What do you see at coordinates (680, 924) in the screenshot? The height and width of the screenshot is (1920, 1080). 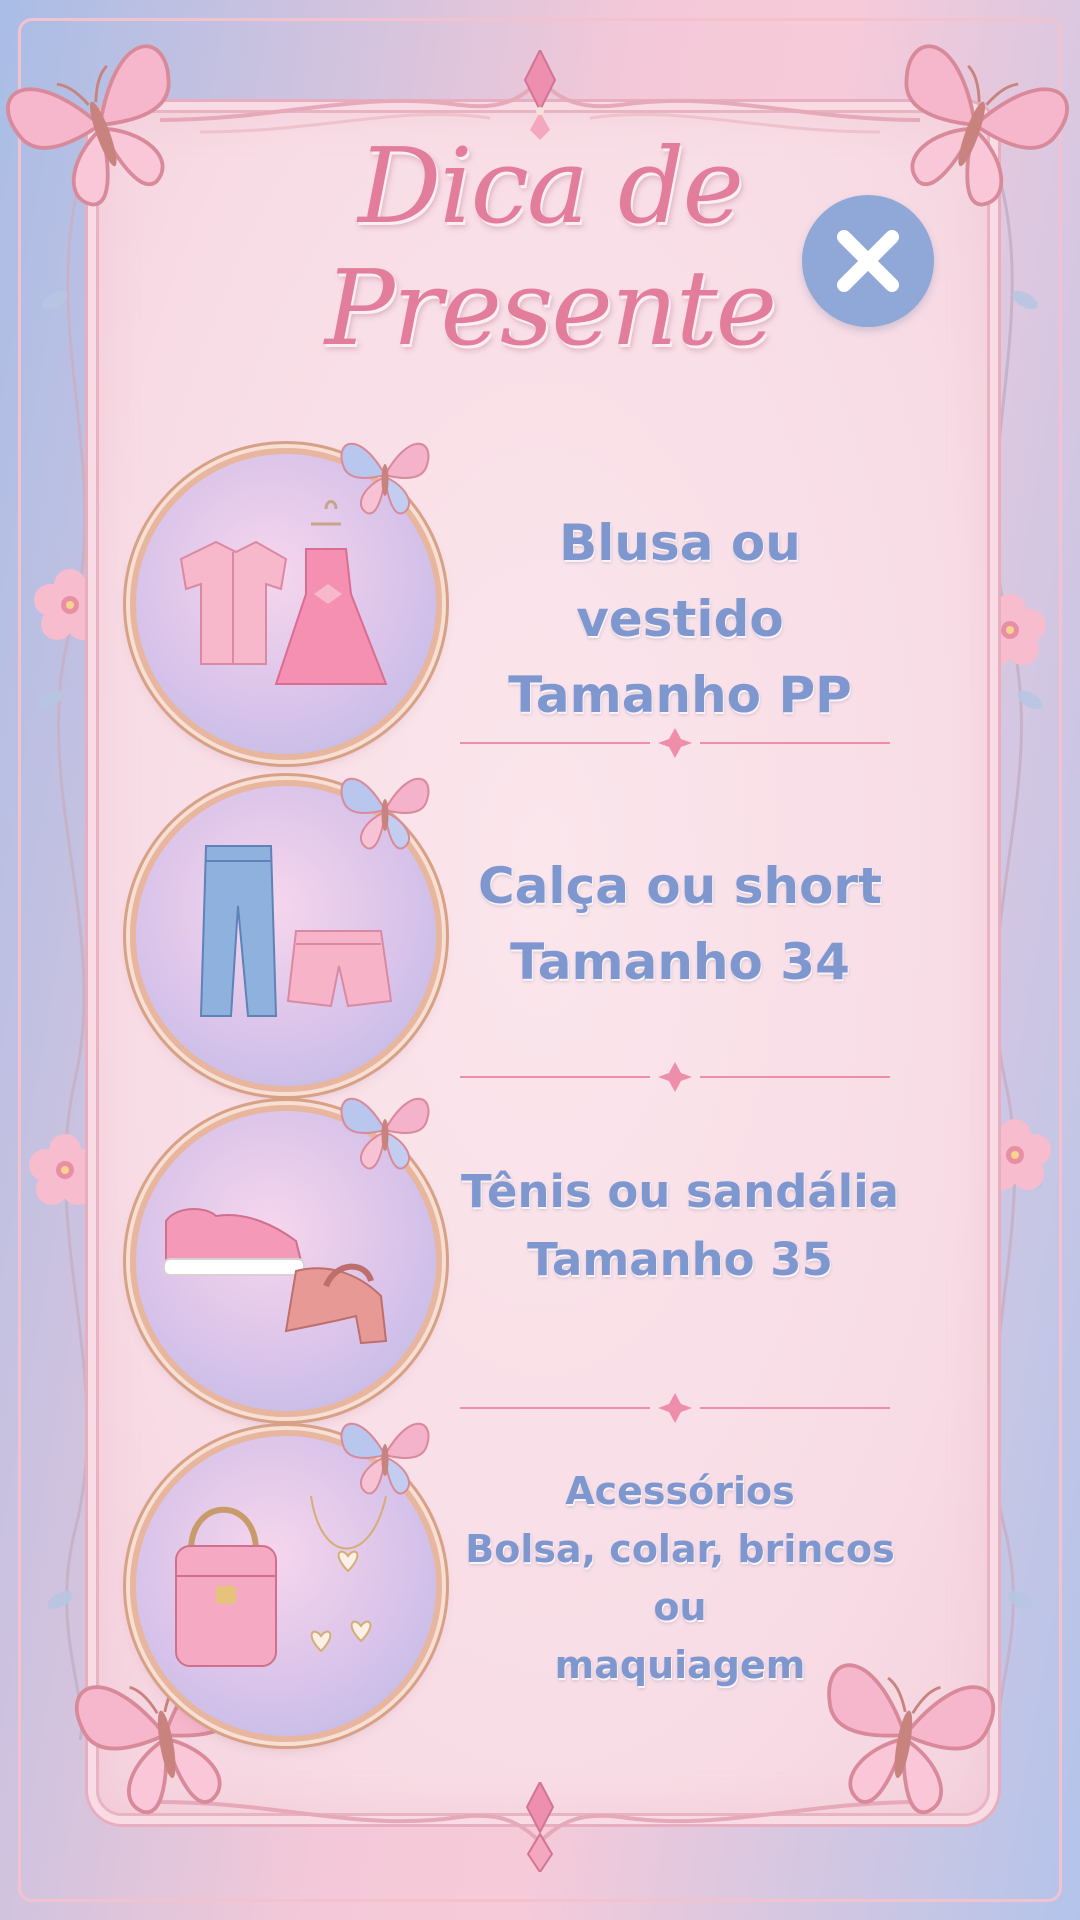 I see `item-2-text: Calça ou short Tamanho 34` at bounding box center [680, 924].